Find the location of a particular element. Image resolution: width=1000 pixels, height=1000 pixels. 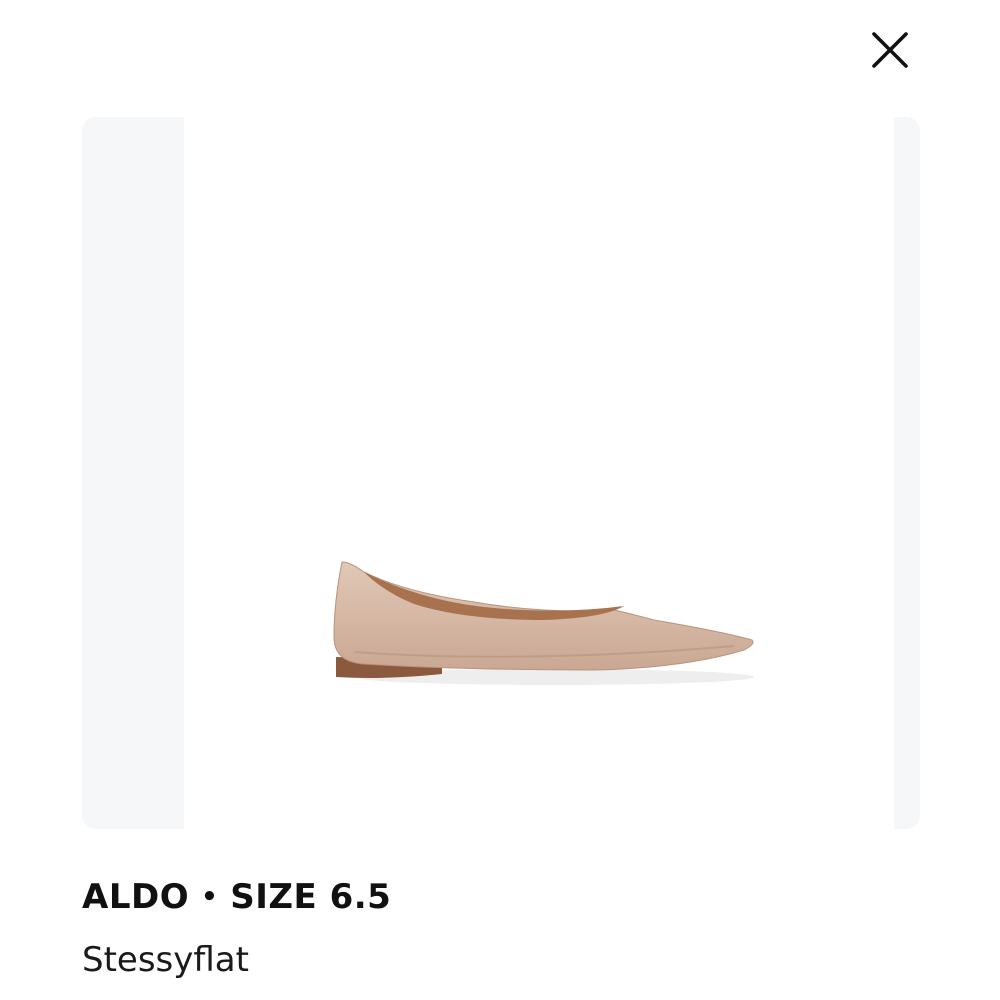

size-label: SIZE 6.5 is located at coordinates (311, 897).